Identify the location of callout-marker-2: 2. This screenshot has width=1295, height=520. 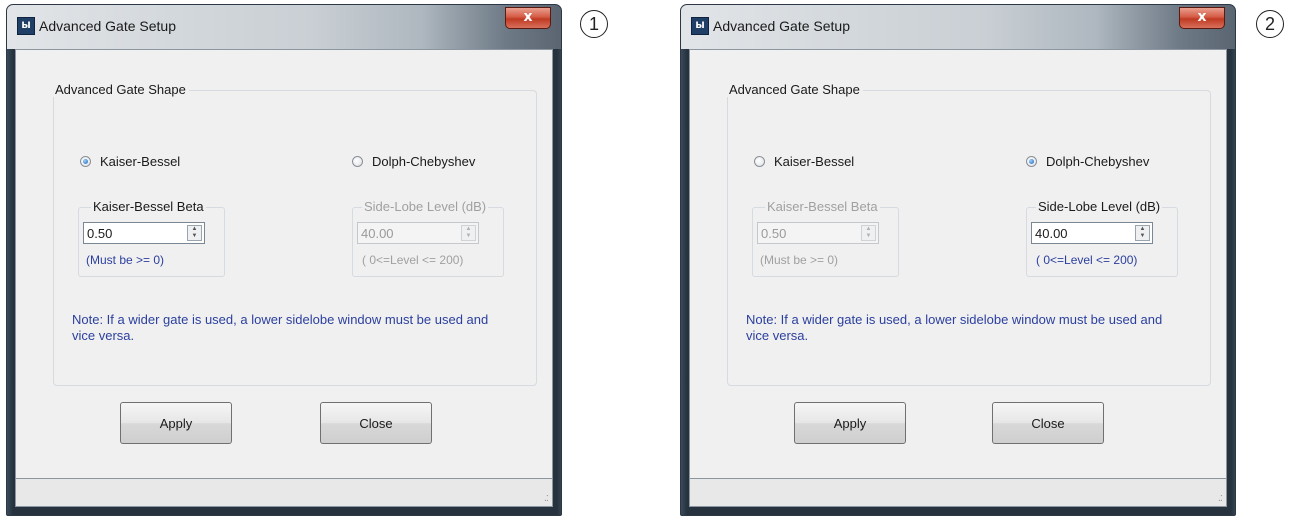
(1270, 24).